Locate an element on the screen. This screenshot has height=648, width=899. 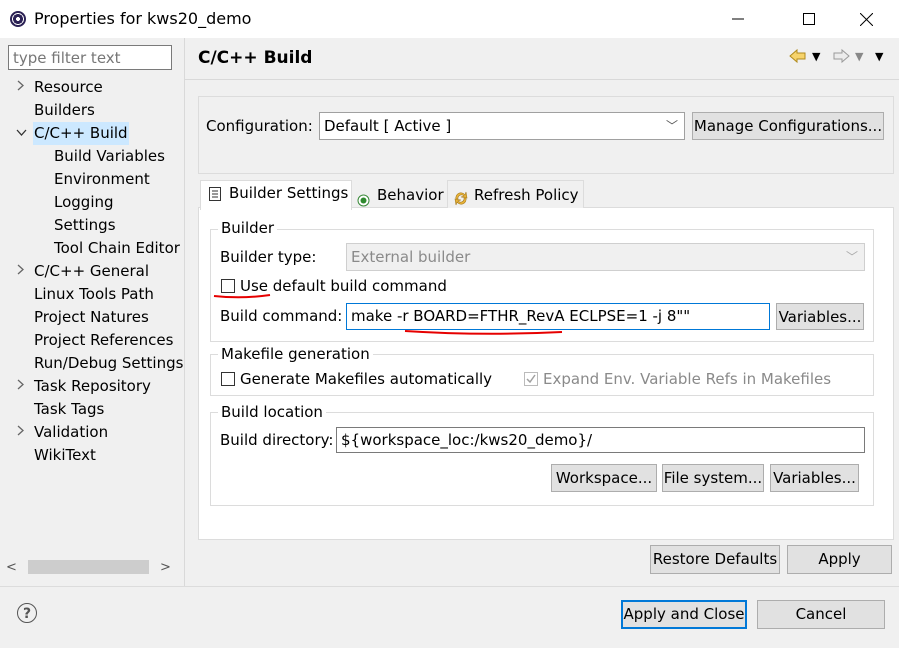
use-default-build-command-checkbox is located at coordinates (228, 286).